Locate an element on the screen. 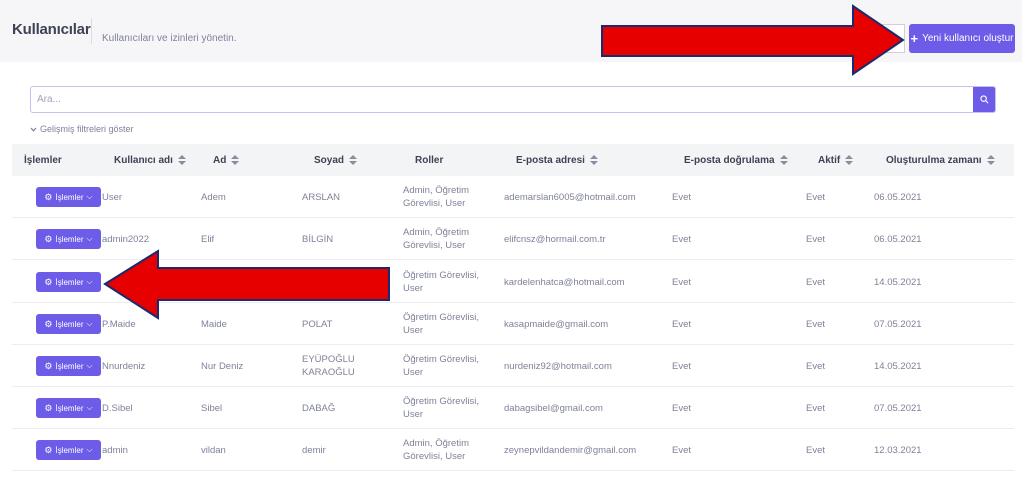 This screenshot has height=477, width=1022. cell-username: User is located at coordinates (112, 197).